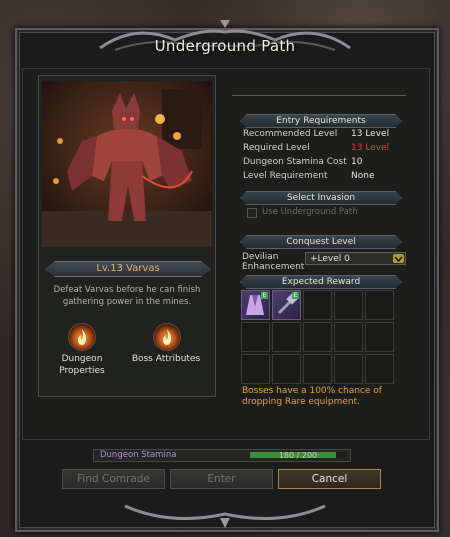 The image size is (450, 537). I want to click on use-underground-path-label: Use Underground Path, so click(310, 212).